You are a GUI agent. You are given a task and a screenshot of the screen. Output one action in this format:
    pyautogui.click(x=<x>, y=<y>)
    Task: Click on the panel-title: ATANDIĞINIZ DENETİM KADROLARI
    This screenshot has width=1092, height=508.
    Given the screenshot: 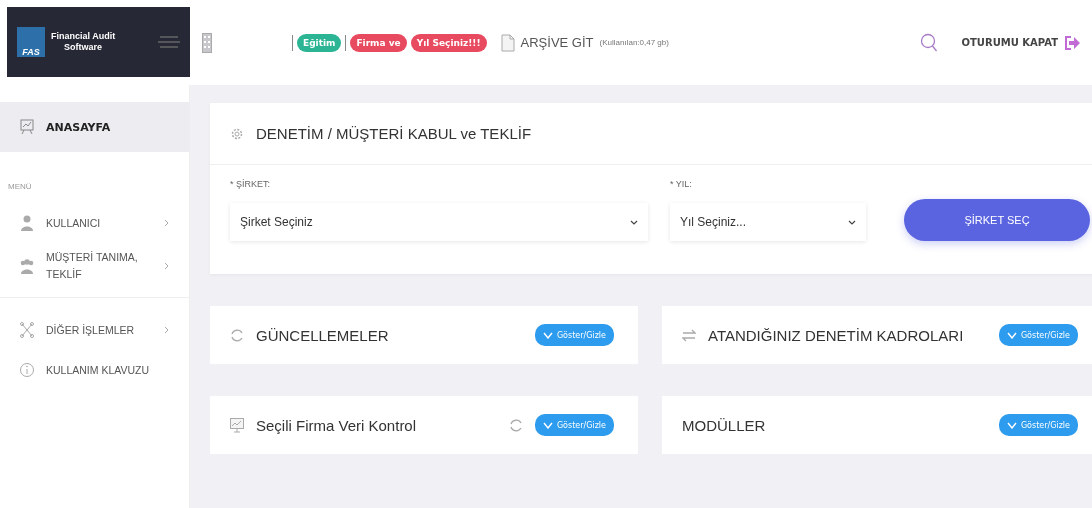 What is the action you would take?
    pyautogui.click(x=836, y=335)
    